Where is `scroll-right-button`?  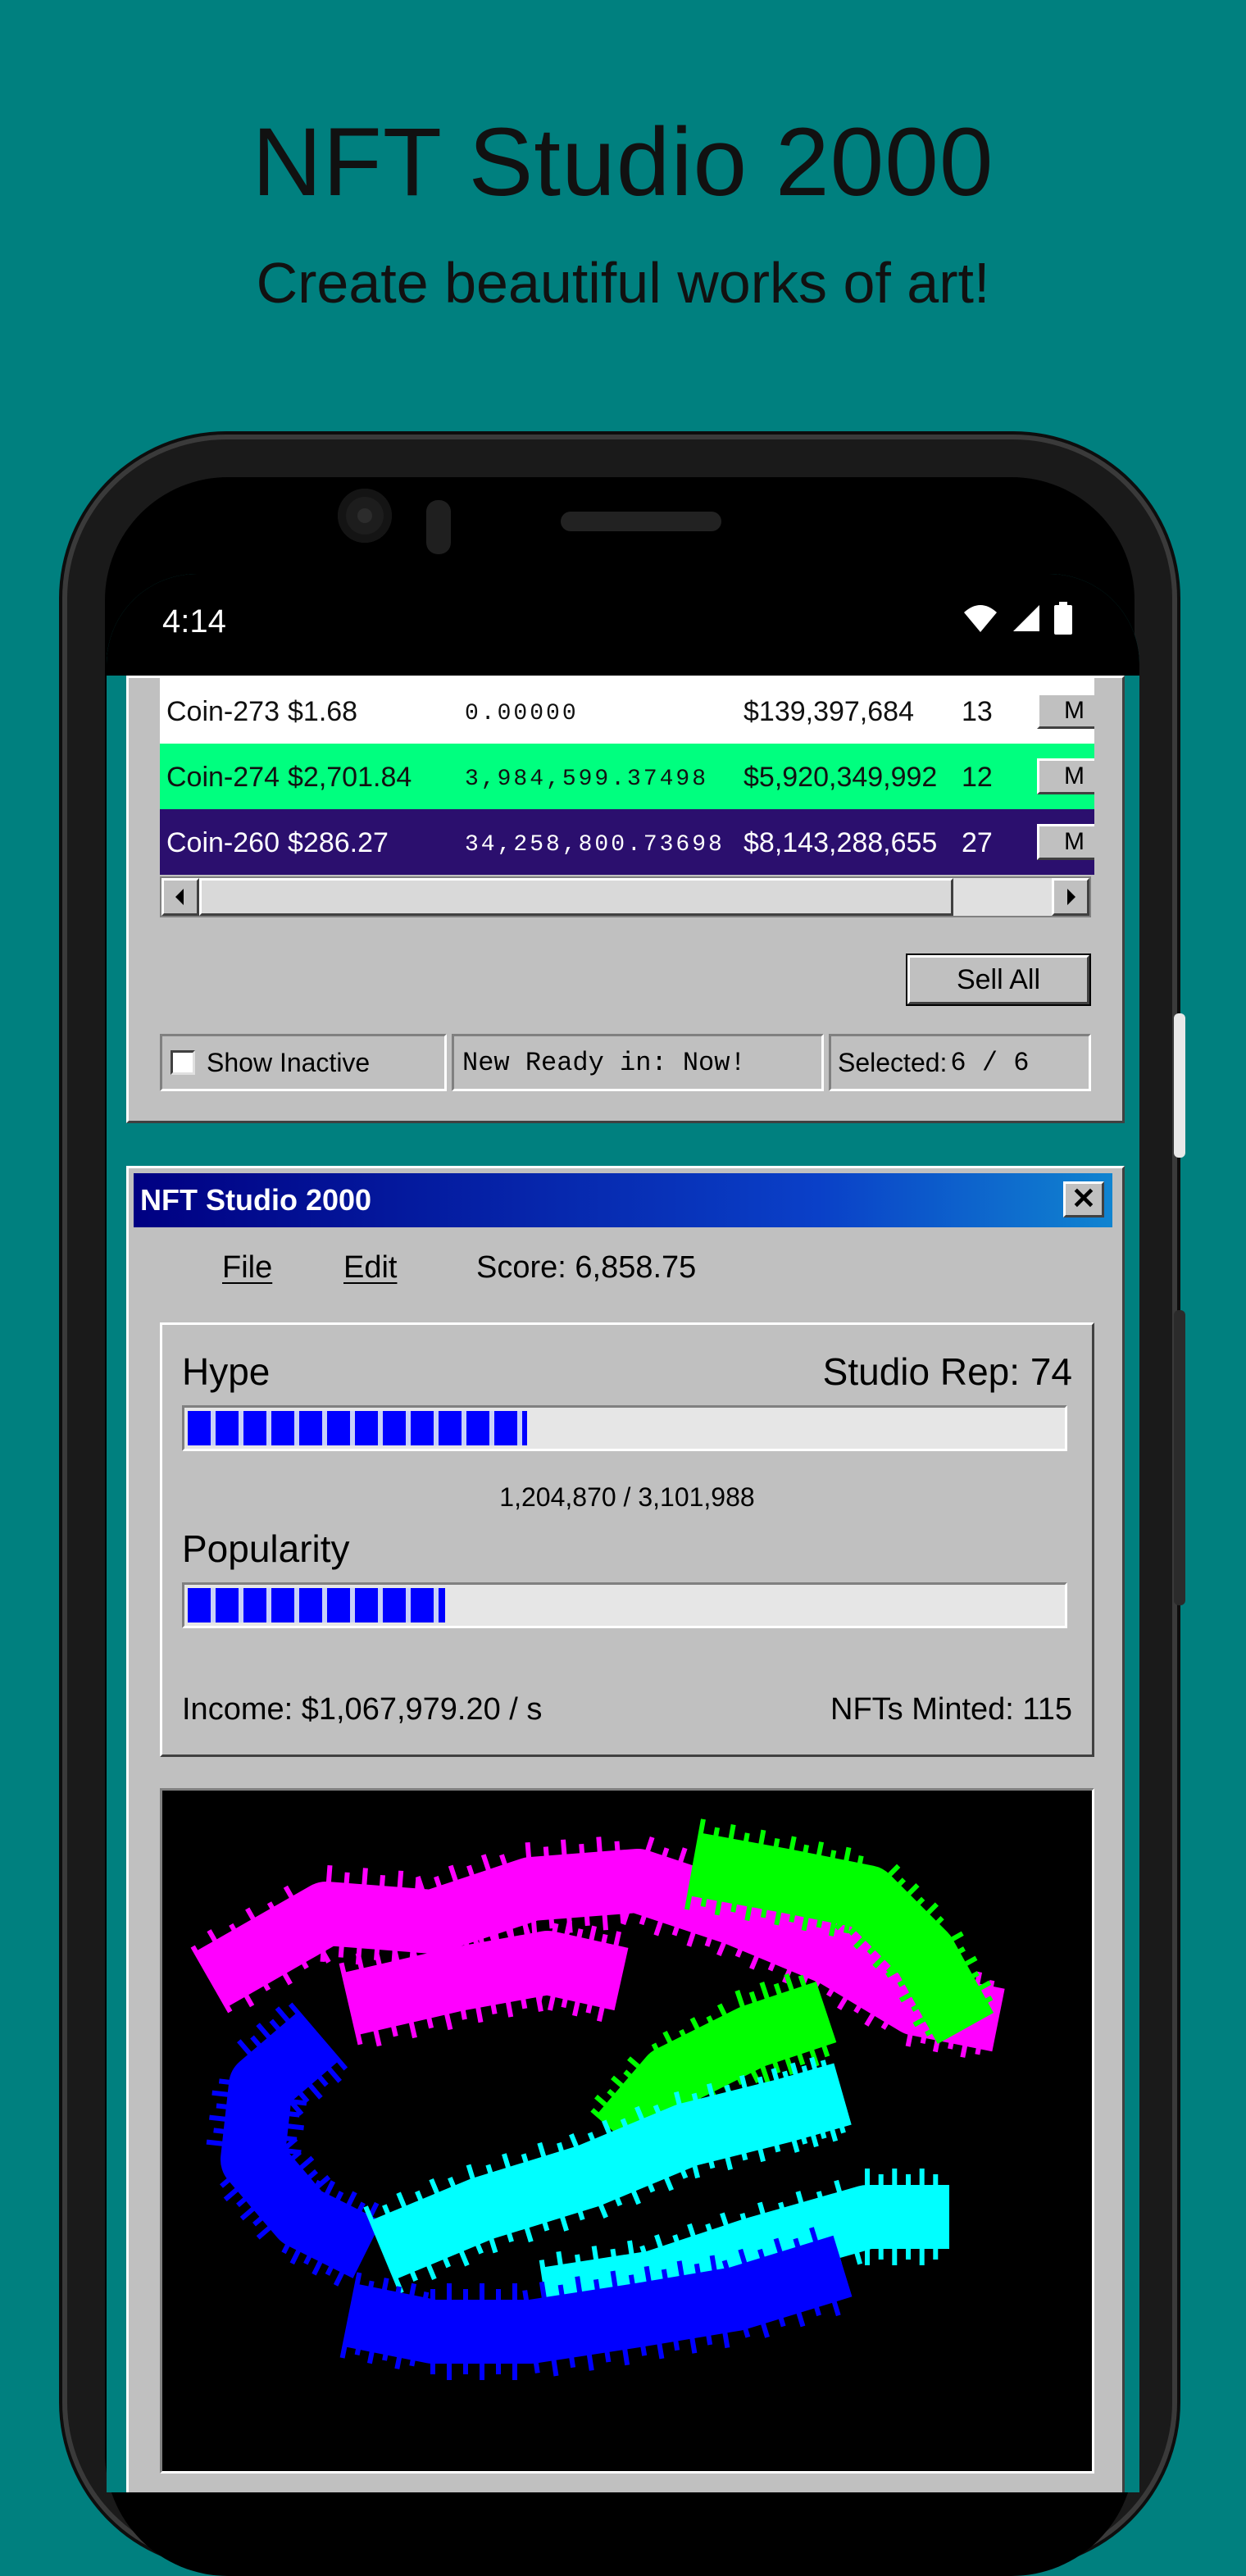 scroll-right-button is located at coordinates (1070, 897).